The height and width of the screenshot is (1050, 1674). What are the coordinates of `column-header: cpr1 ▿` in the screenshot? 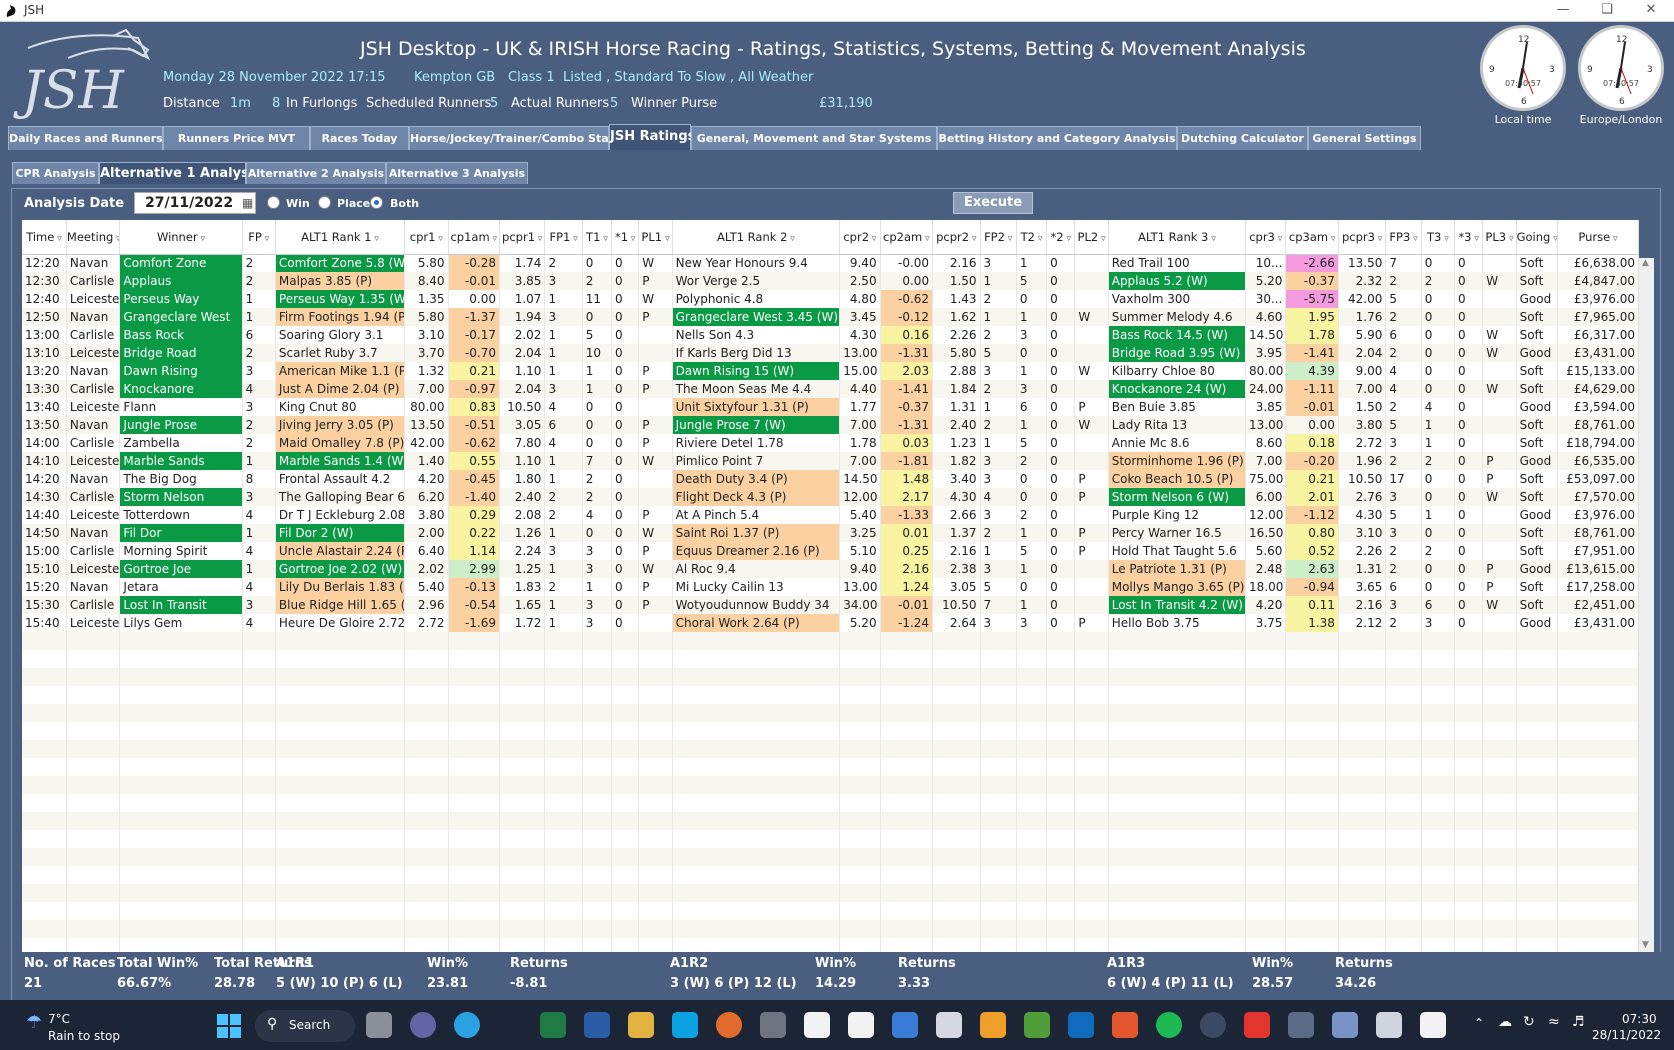 It's located at (426, 237).